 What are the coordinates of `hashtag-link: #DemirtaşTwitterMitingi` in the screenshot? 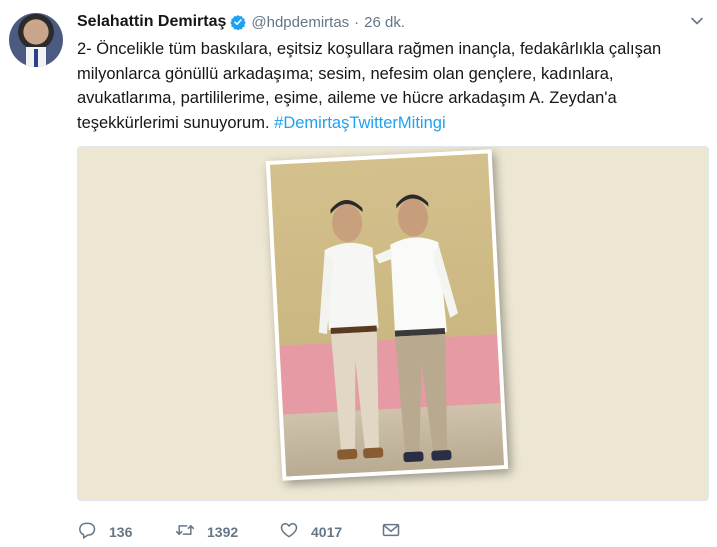 It's located at (359, 123).